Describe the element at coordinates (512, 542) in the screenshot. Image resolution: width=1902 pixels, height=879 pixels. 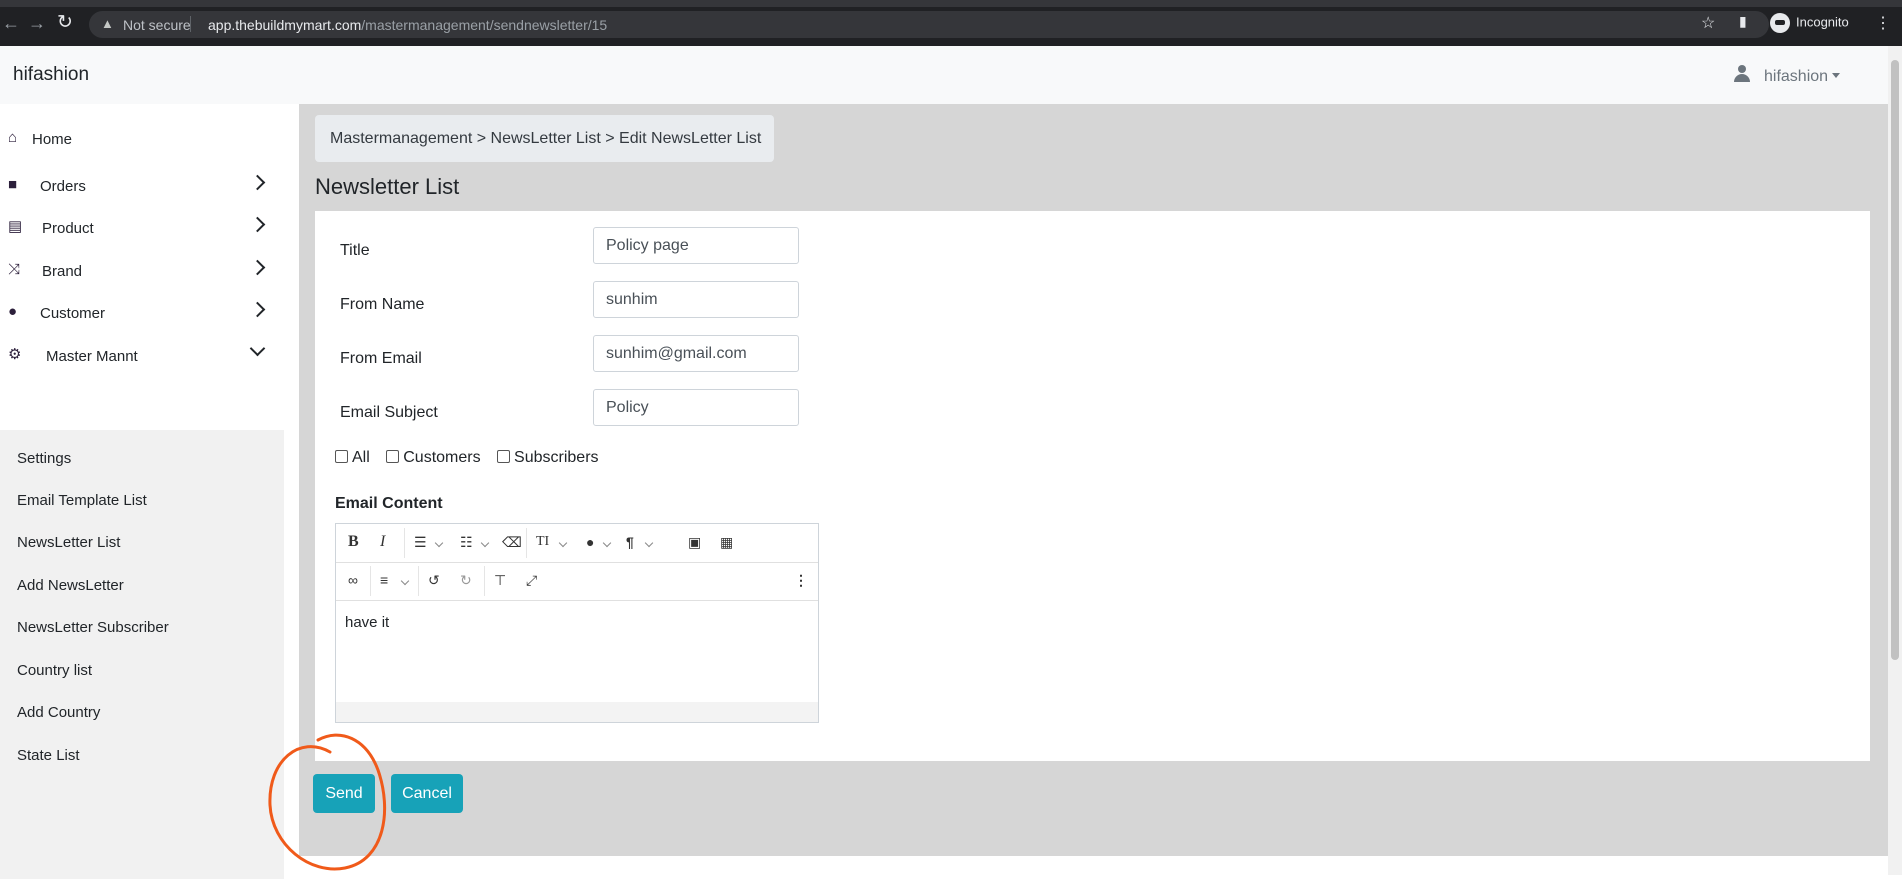
I see `eraser-icon: ⌫` at that location.